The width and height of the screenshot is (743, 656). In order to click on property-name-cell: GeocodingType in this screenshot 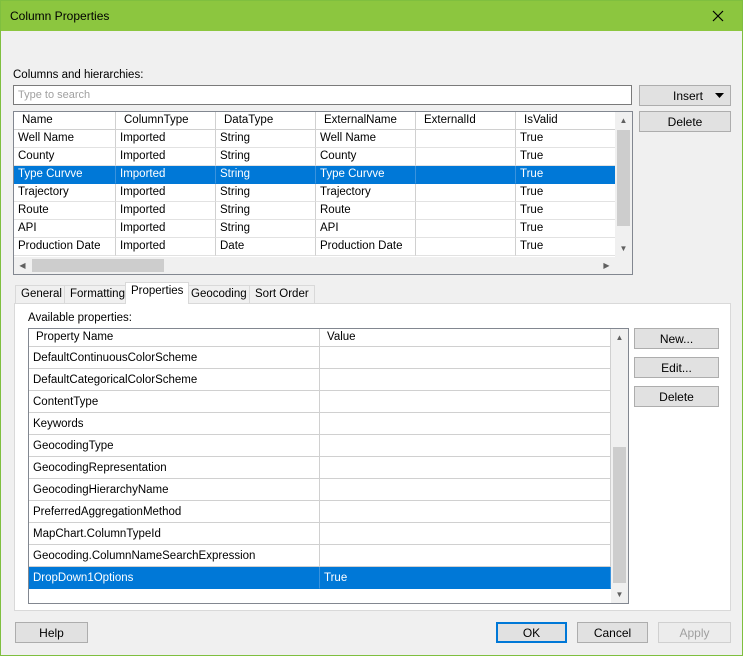, I will do `click(174, 446)`.